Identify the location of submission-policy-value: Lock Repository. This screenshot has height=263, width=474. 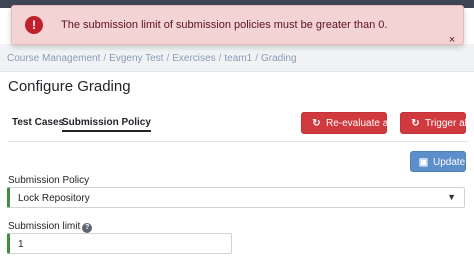
(54, 198).